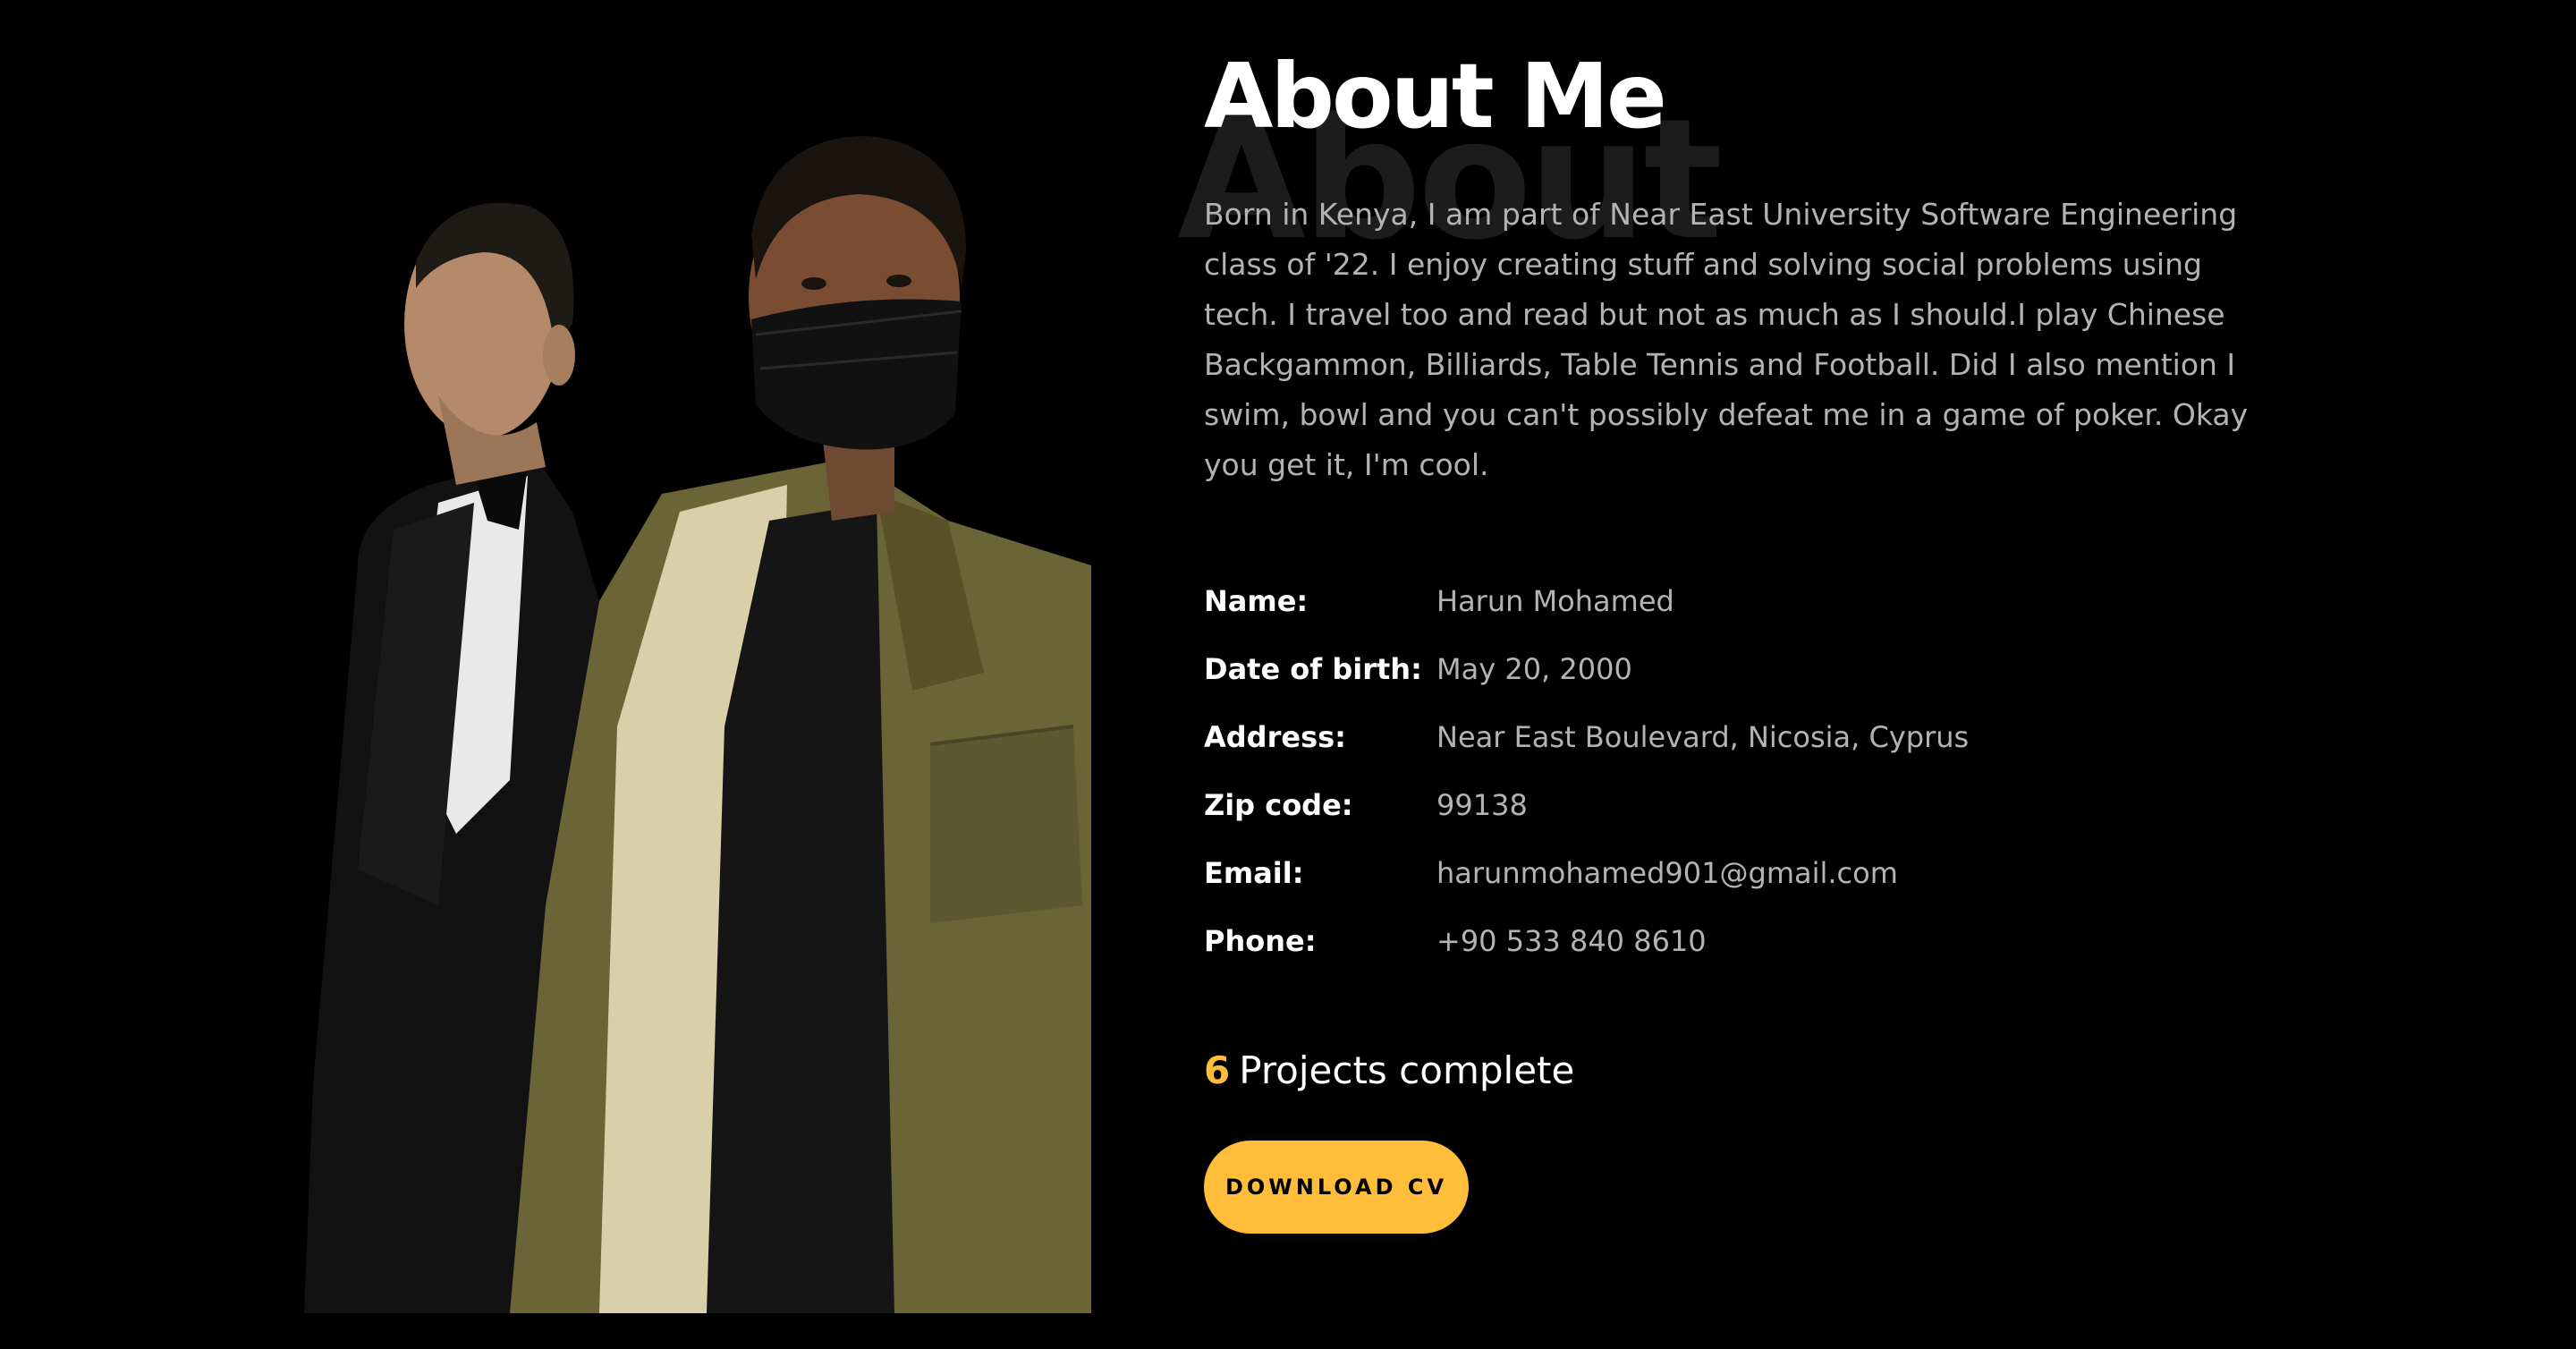  I want to click on info-value: 99138, so click(1482, 805).